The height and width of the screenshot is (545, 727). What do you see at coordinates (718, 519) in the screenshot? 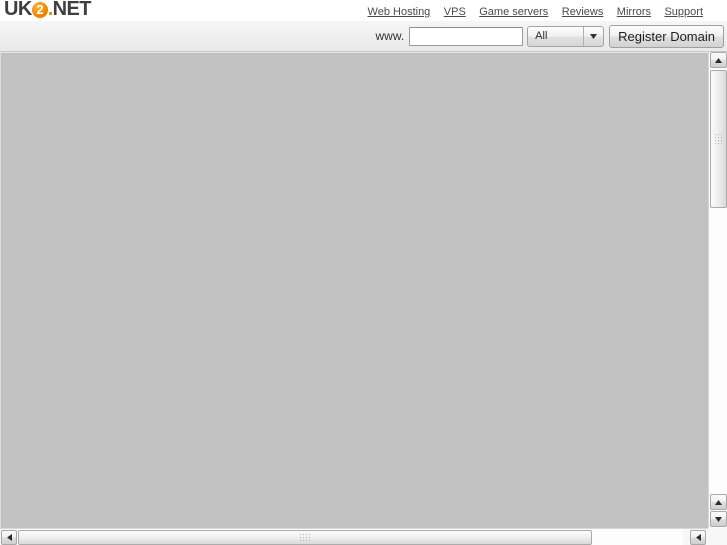
I see `scroll-down-button` at bounding box center [718, 519].